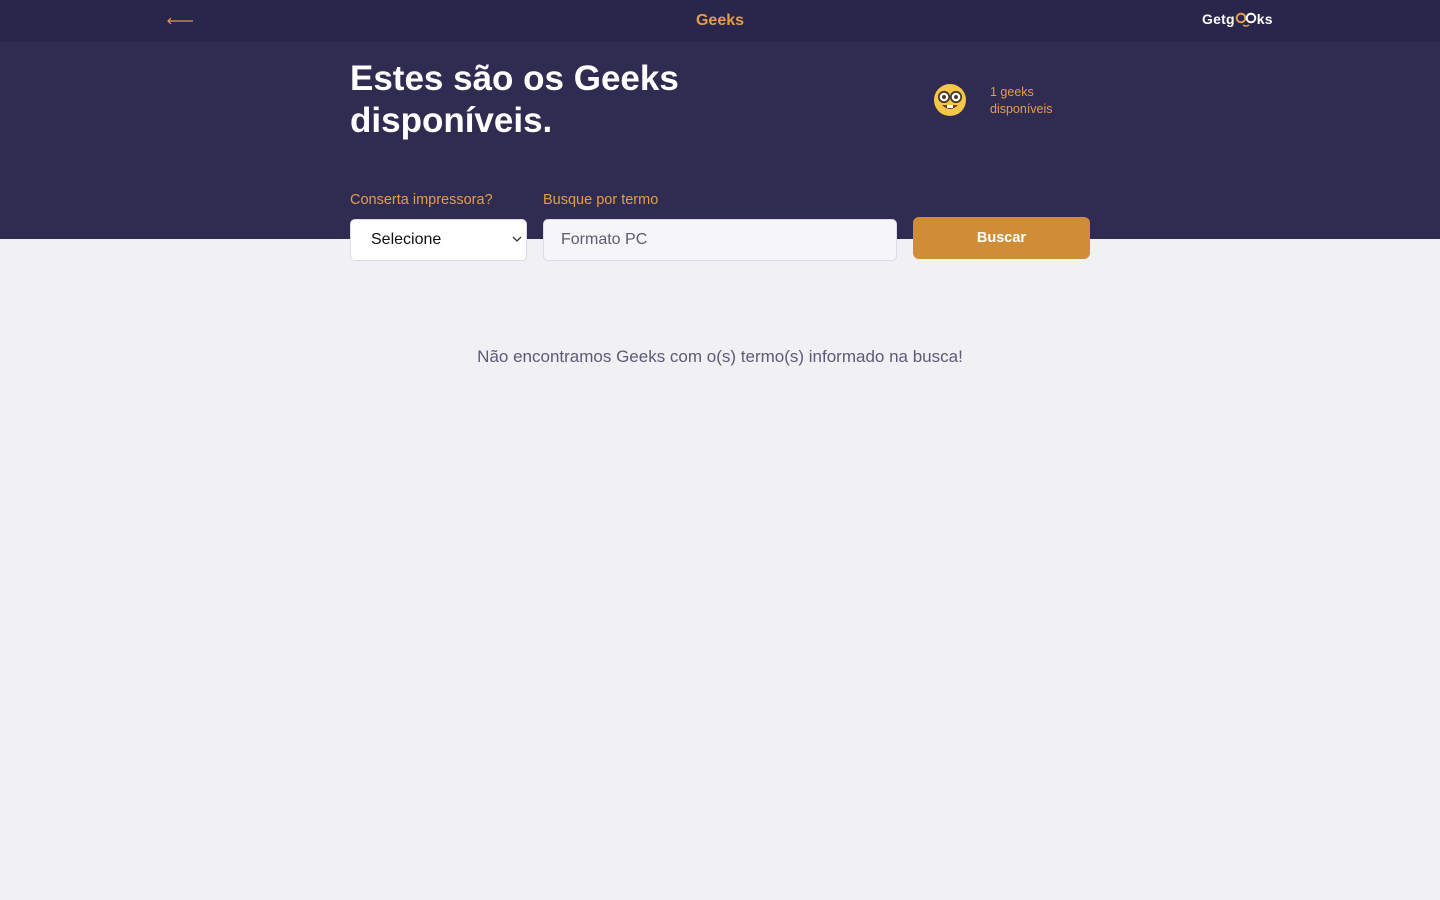 This screenshot has height=900, width=1440. I want to click on logo-text-start: Getg, so click(1218, 19).